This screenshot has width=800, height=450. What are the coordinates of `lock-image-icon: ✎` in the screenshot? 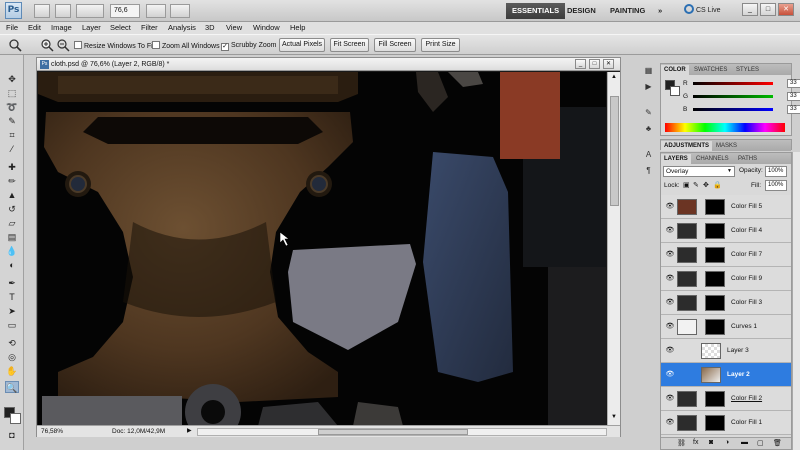 It's located at (696, 185).